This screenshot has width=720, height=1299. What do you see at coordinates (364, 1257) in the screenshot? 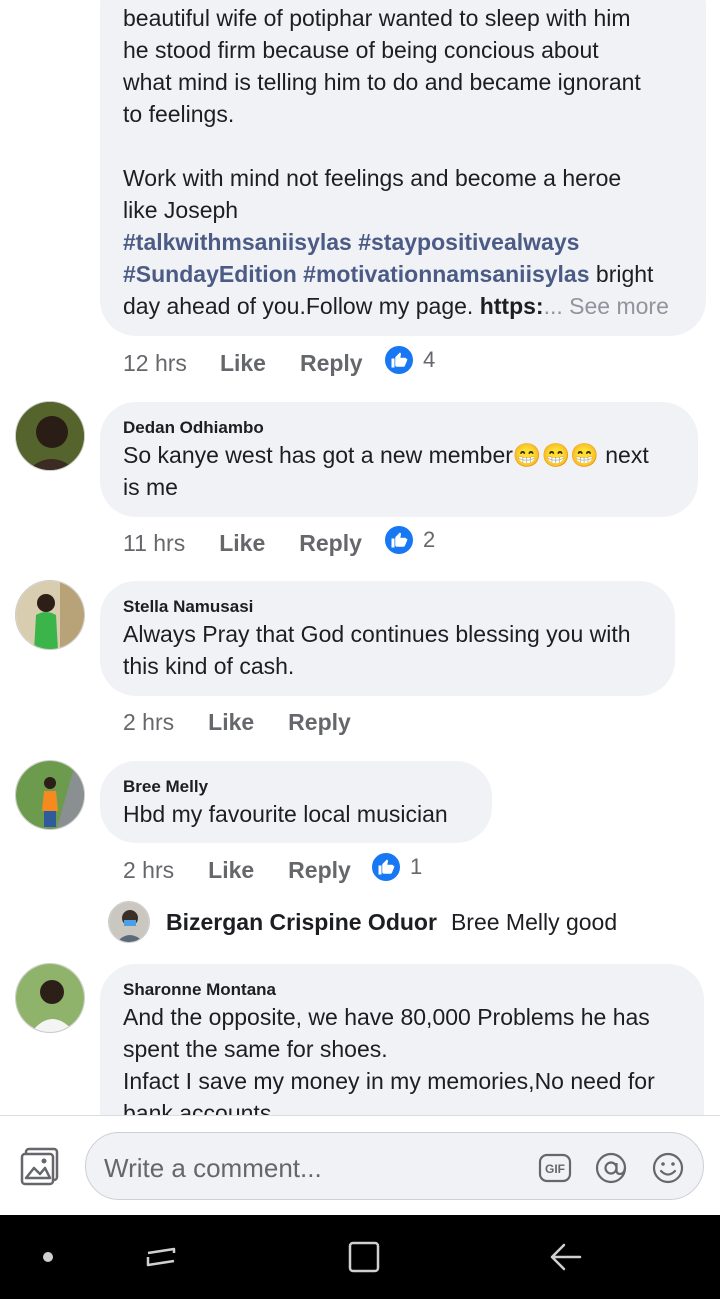
I see `home-square-icon` at bounding box center [364, 1257].